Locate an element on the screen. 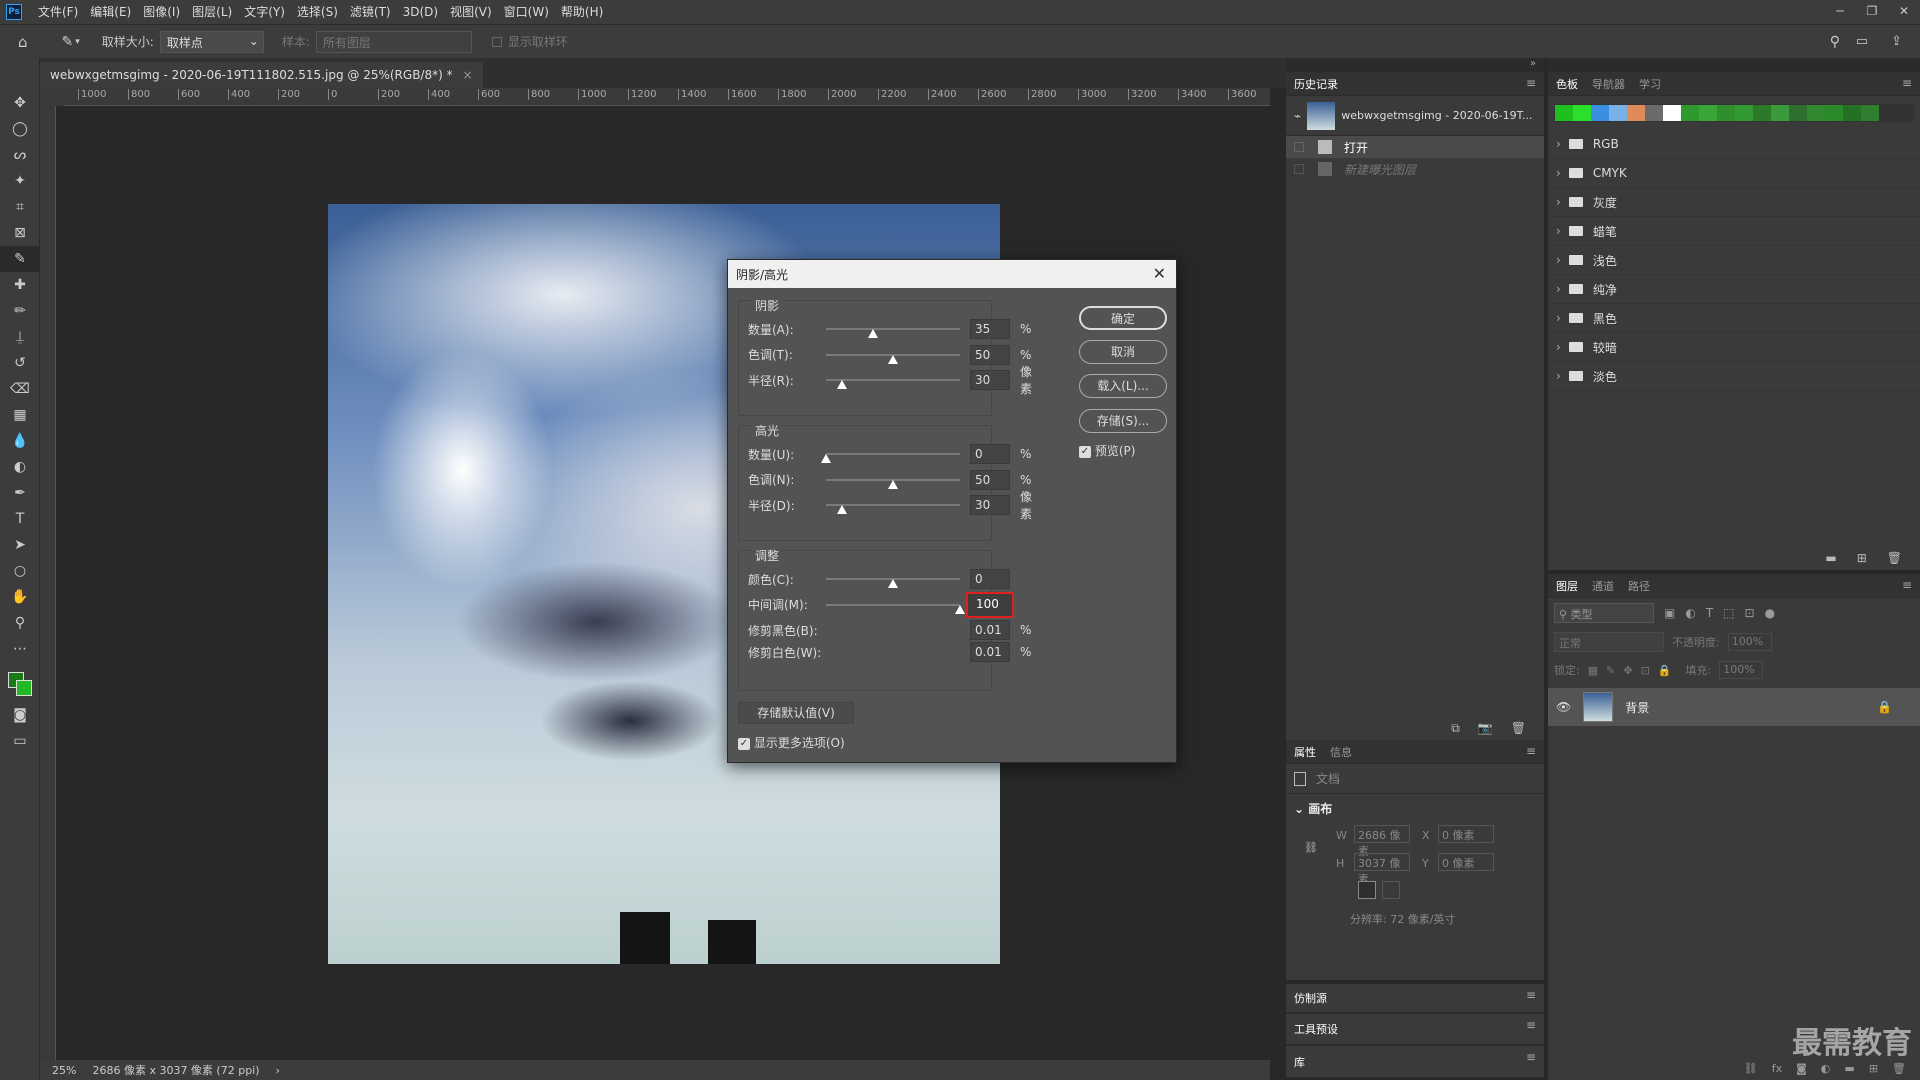  filter-toggle-icon: ● is located at coordinates (1770, 613).